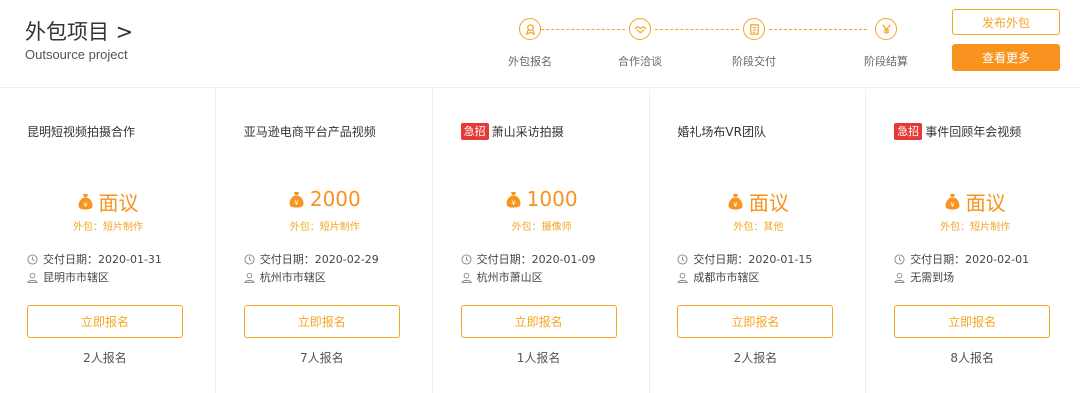 The height and width of the screenshot is (393, 1080). Describe the element at coordinates (886, 29) in the screenshot. I see `yen-icon` at that location.